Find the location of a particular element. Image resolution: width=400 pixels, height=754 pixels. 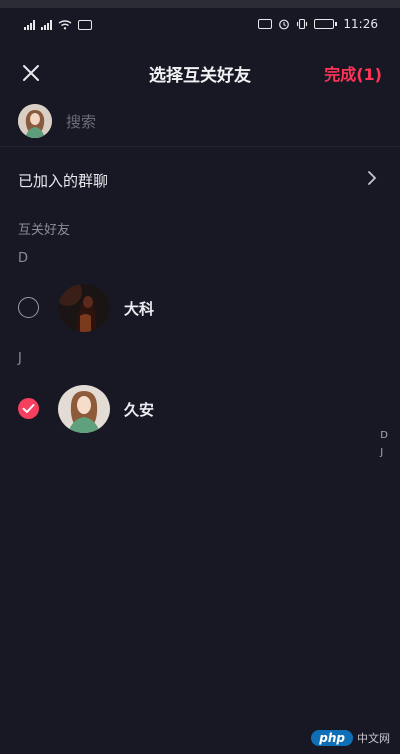

chevron-right-icon is located at coordinates (372, 178).